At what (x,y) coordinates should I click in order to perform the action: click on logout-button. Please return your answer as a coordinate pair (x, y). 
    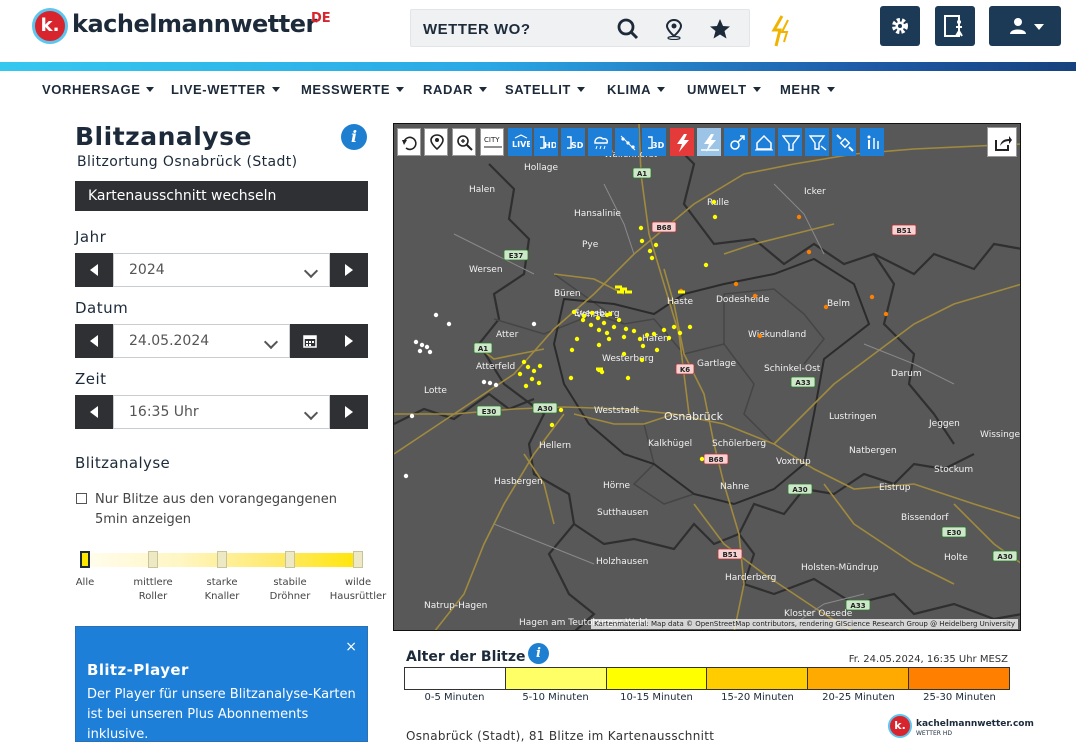
    Looking at the image, I should click on (955, 26).